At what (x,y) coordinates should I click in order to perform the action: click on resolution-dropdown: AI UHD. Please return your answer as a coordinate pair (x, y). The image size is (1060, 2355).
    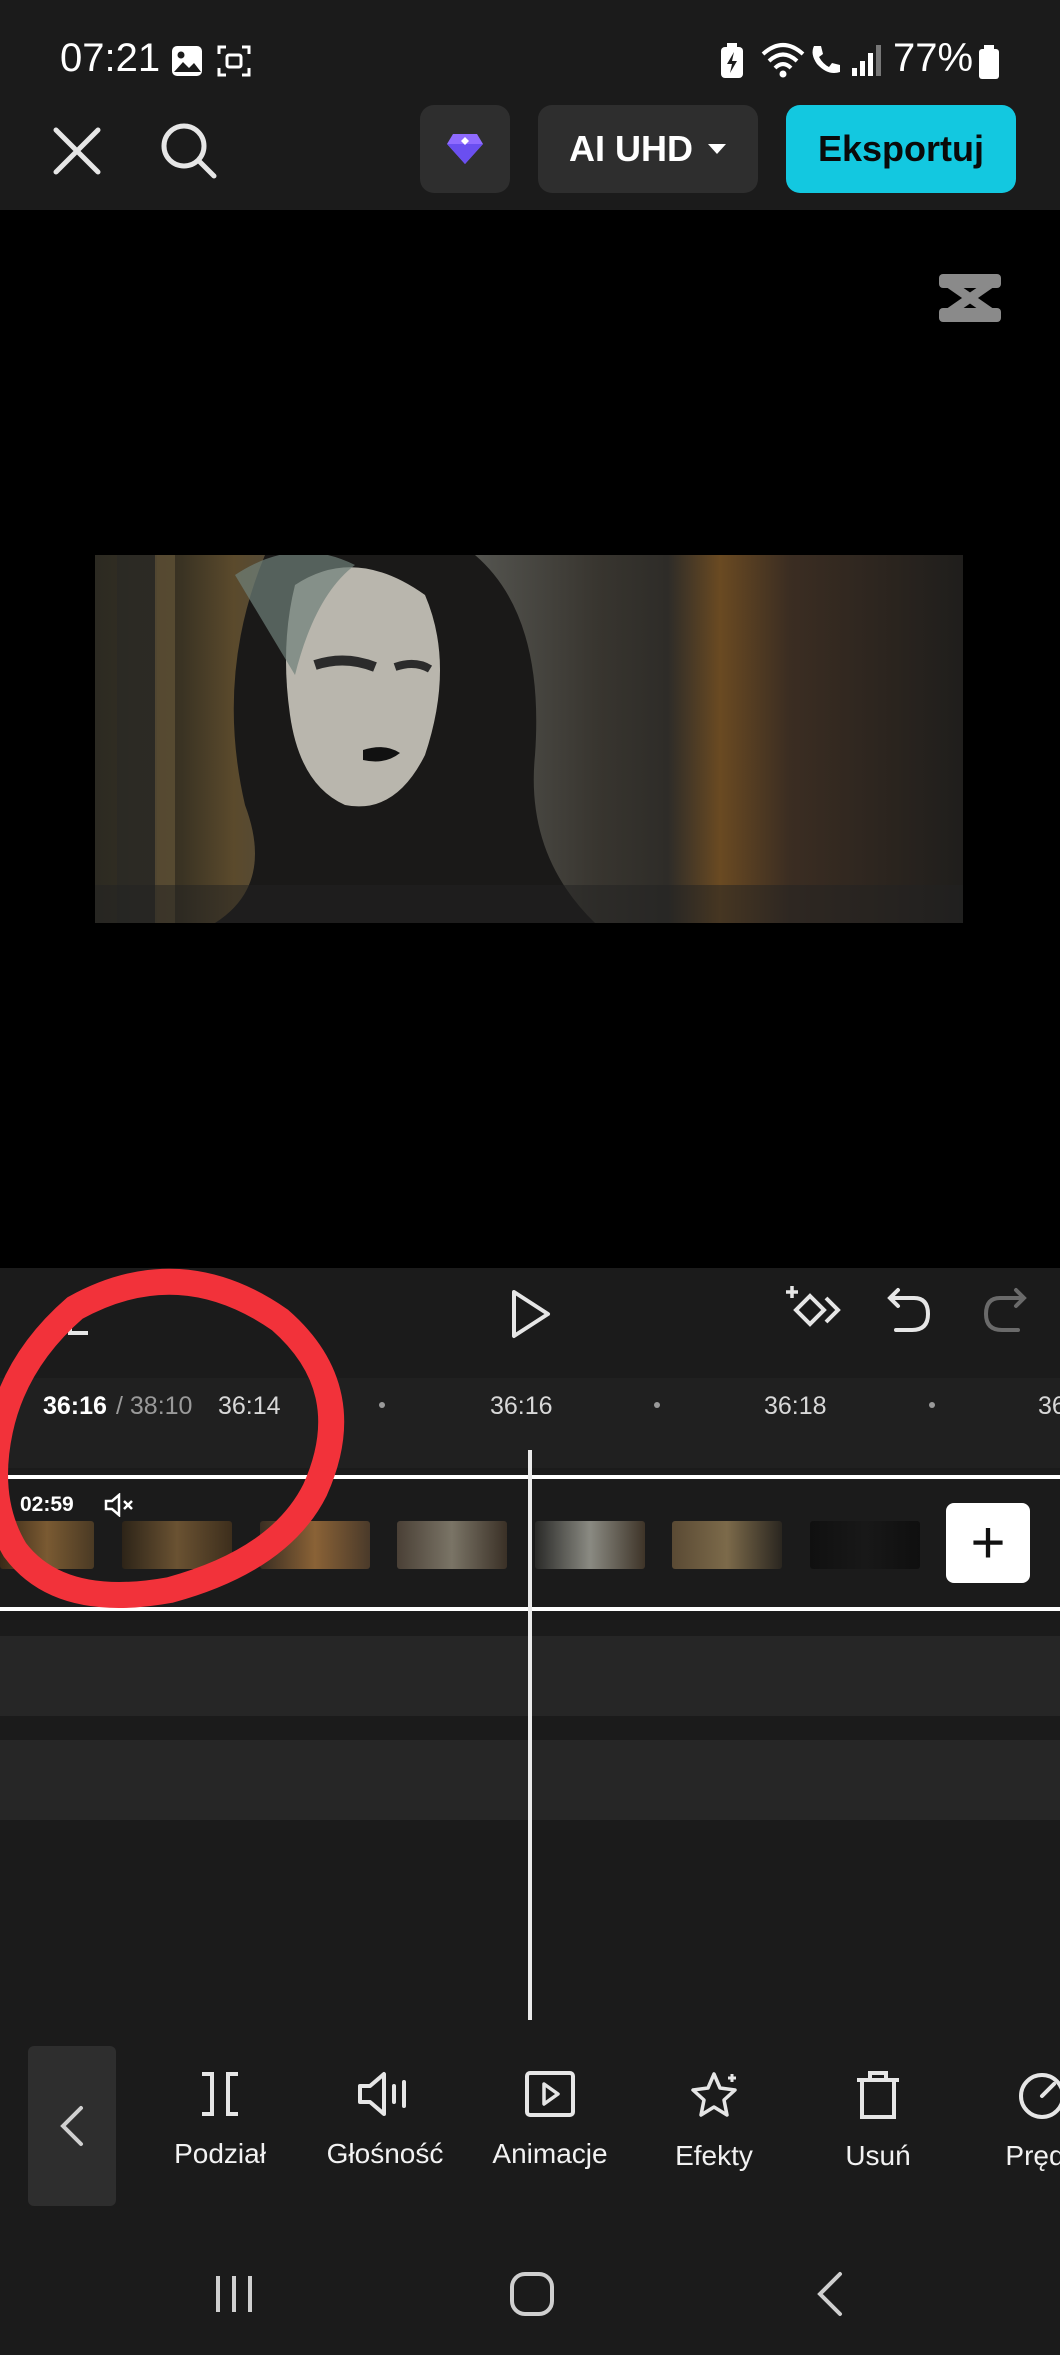
    Looking at the image, I should click on (648, 149).